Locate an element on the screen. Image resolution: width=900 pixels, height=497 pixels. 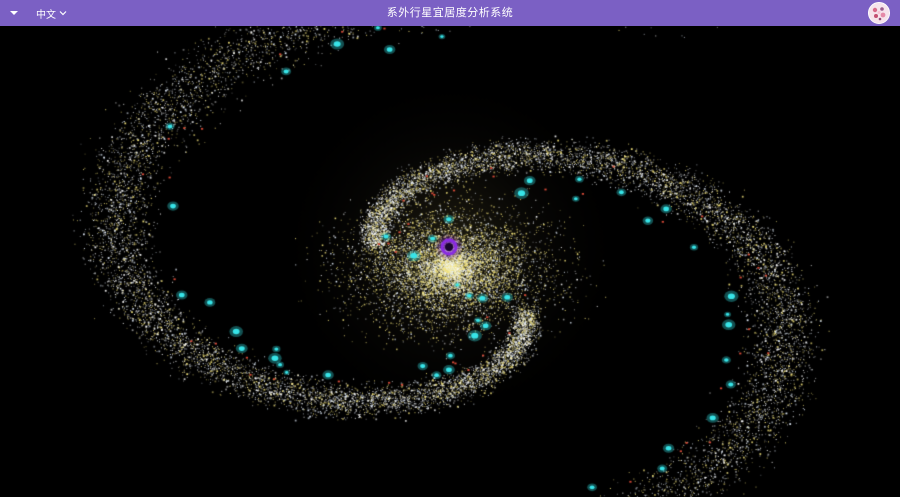
user-avatar is located at coordinates (879, 13).